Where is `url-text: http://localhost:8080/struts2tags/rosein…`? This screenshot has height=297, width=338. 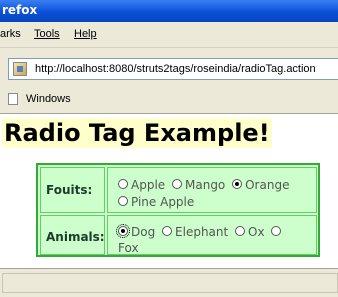 url-text: http://localhost:8080/struts2tags/rosein… is located at coordinates (175, 69).